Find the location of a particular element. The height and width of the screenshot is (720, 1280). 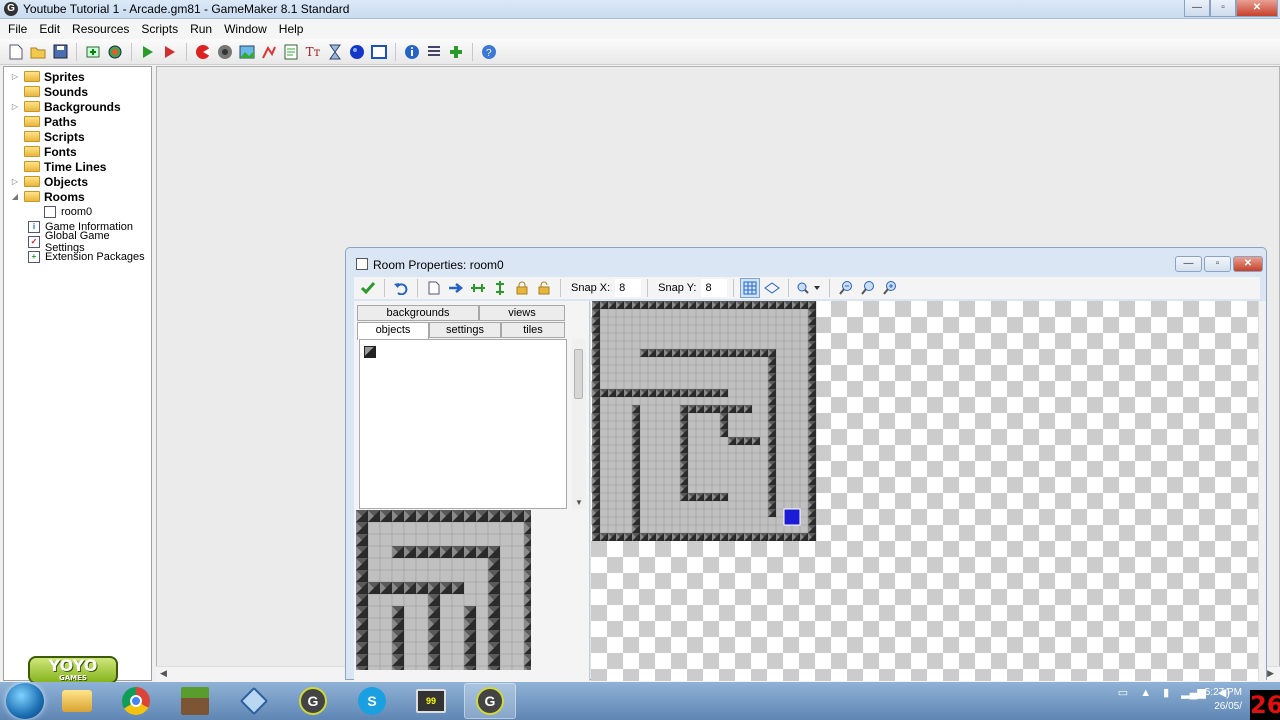

menu-edit: Edit is located at coordinates (49, 29).